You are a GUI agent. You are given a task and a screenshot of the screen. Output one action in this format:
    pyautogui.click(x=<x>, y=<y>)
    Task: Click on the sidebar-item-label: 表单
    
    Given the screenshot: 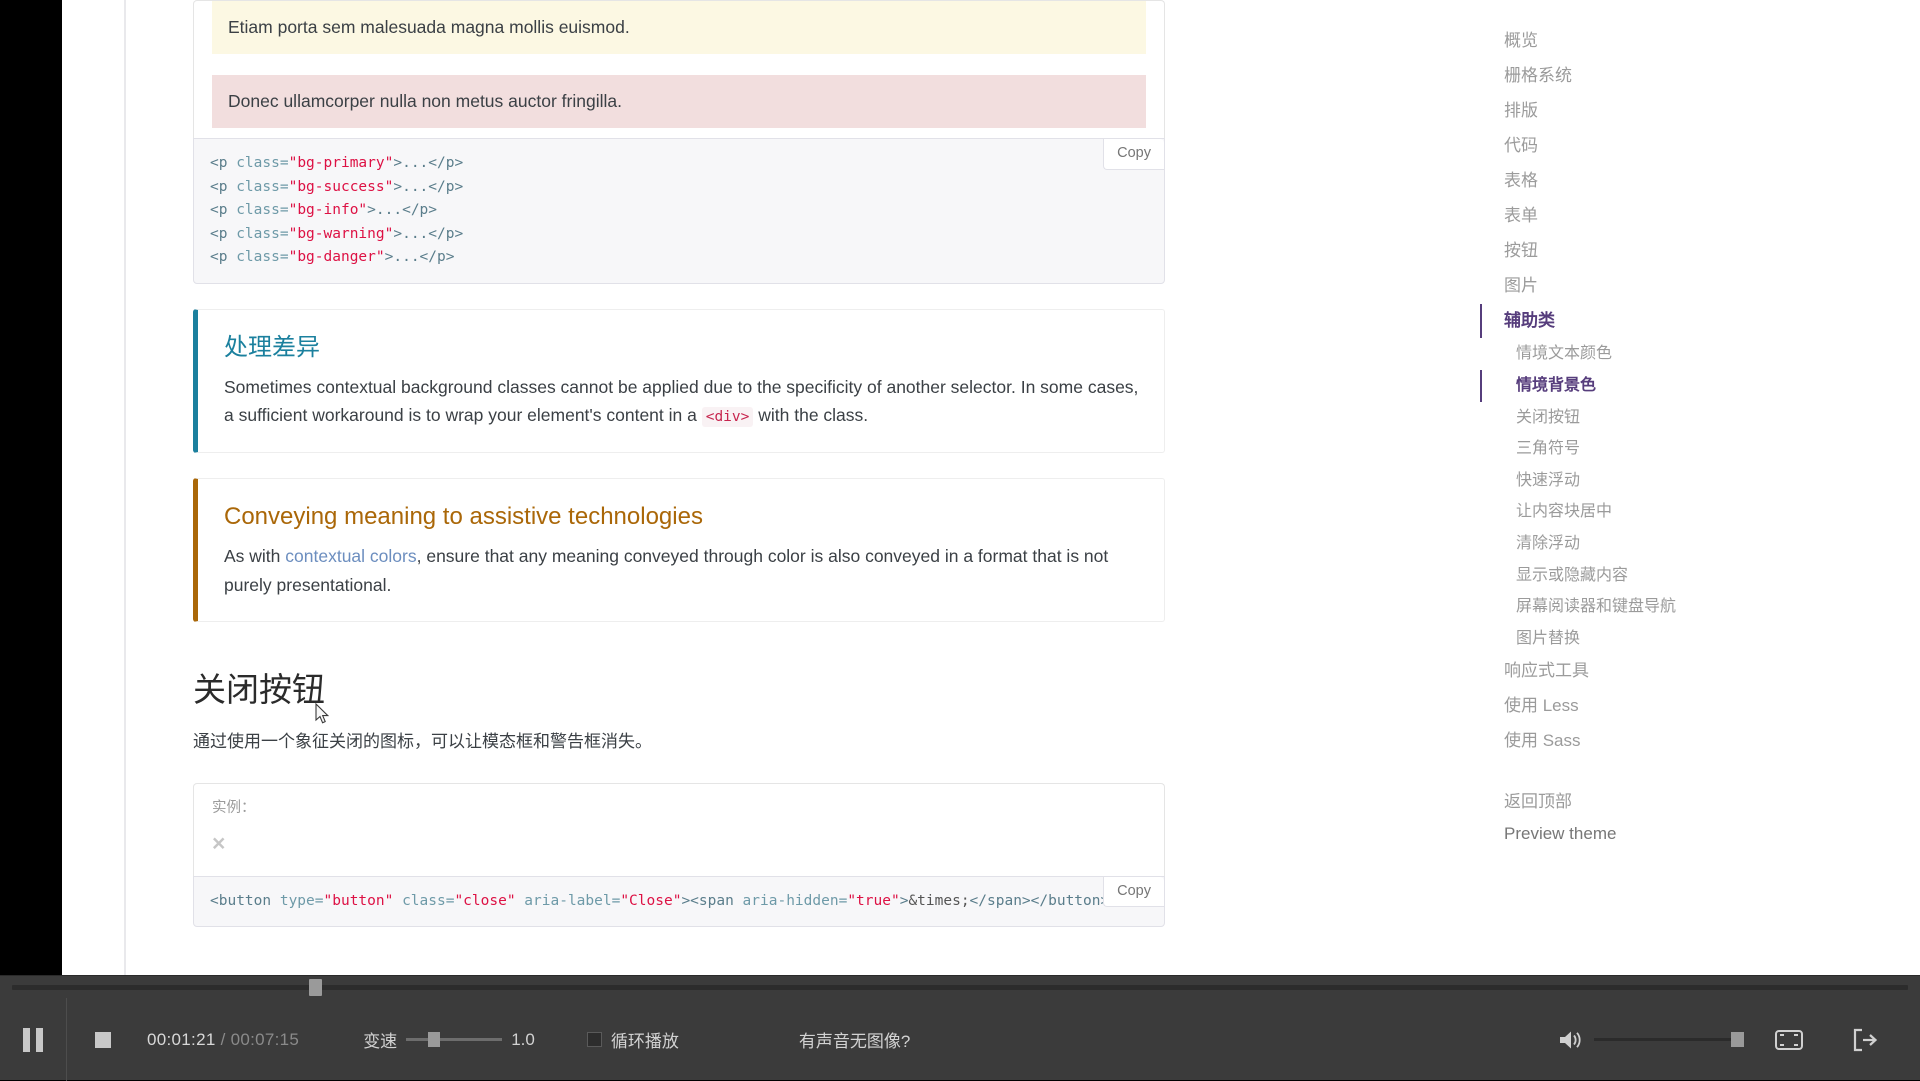 What is the action you would take?
    pyautogui.click(x=1631, y=216)
    